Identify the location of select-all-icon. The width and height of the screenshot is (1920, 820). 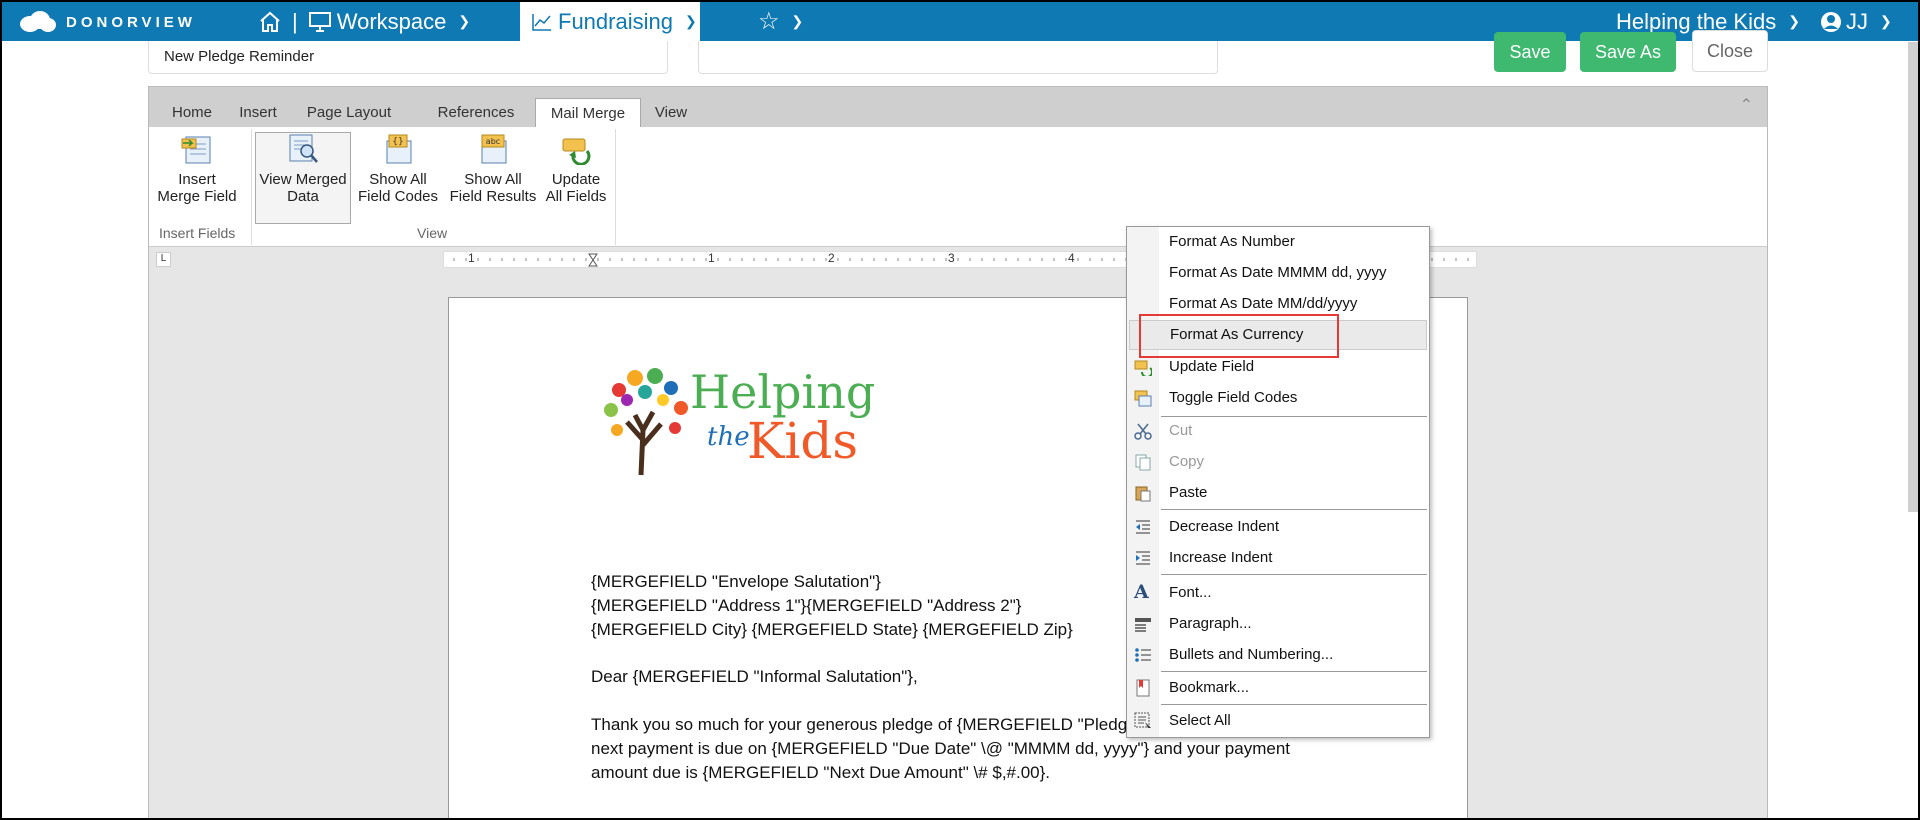
(1142, 720).